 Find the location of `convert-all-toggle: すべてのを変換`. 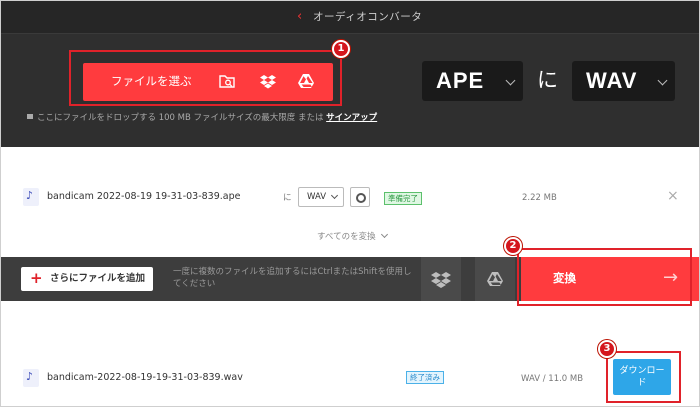

convert-all-toggle: すべてのを変換 is located at coordinates (352, 236).